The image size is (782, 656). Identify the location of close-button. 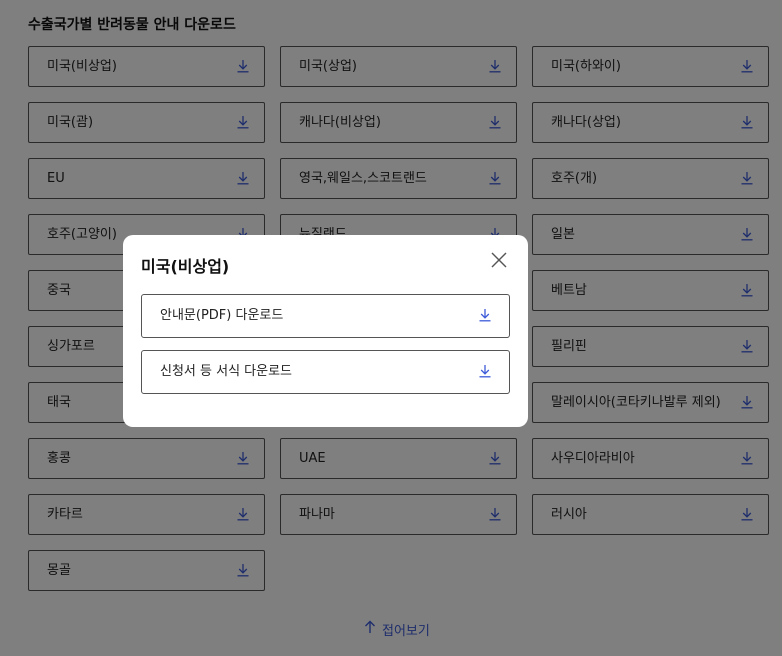
(499, 260).